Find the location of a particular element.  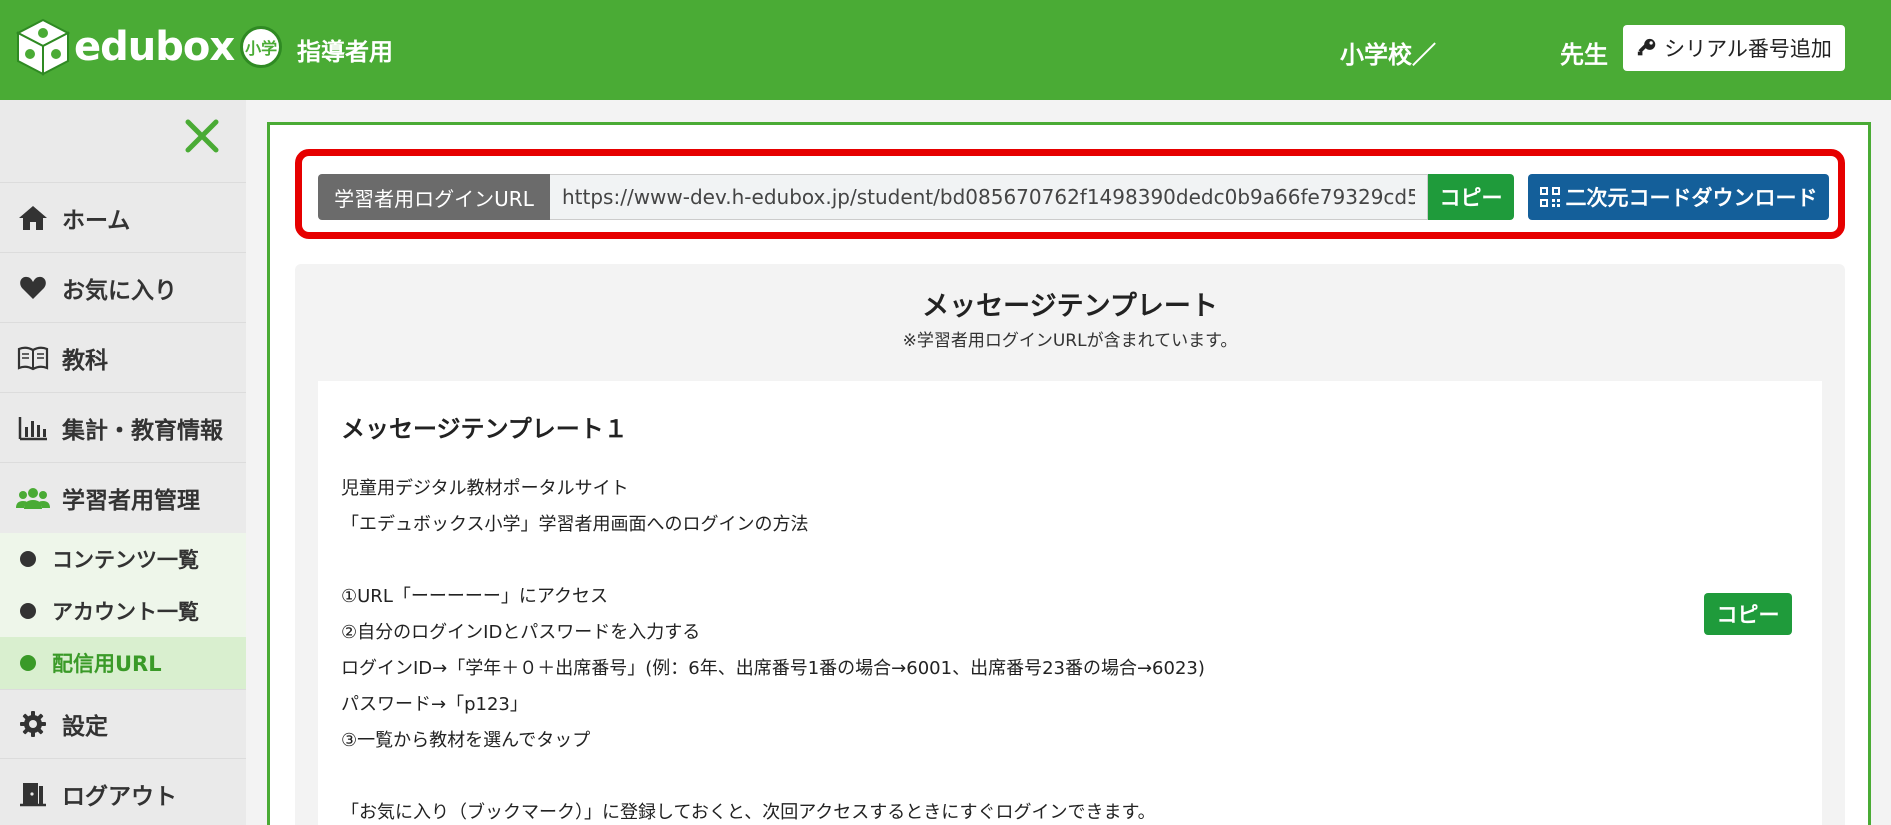

login-url-label: 学習者用ログインURL is located at coordinates (434, 197).